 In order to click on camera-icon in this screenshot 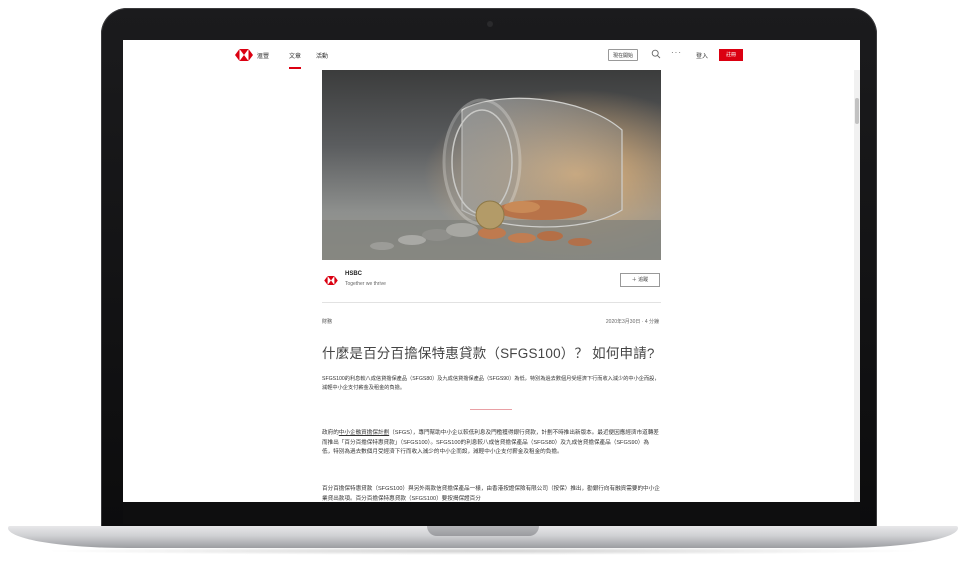, I will do `click(490, 24)`.